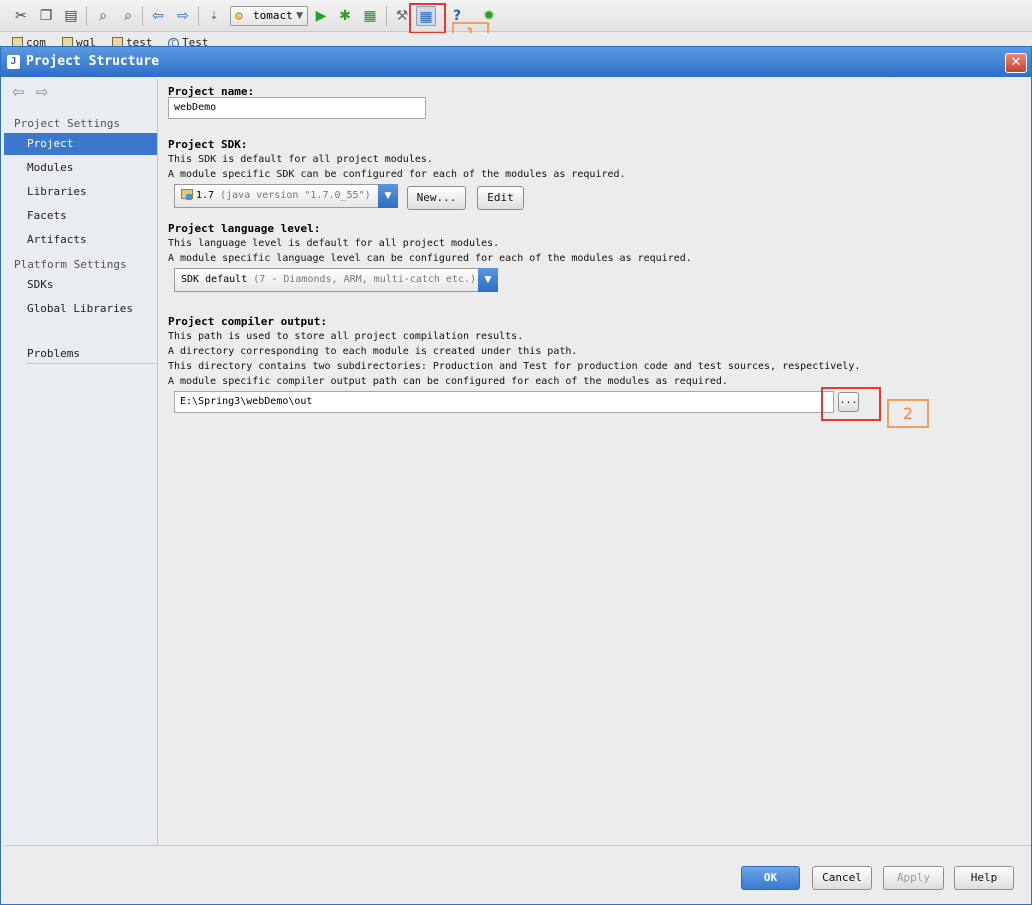 Image resolution: width=1032 pixels, height=905 pixels. Describe the element at coordinates (517, 845) in the screenshot. I see `footer-divider` at that location.